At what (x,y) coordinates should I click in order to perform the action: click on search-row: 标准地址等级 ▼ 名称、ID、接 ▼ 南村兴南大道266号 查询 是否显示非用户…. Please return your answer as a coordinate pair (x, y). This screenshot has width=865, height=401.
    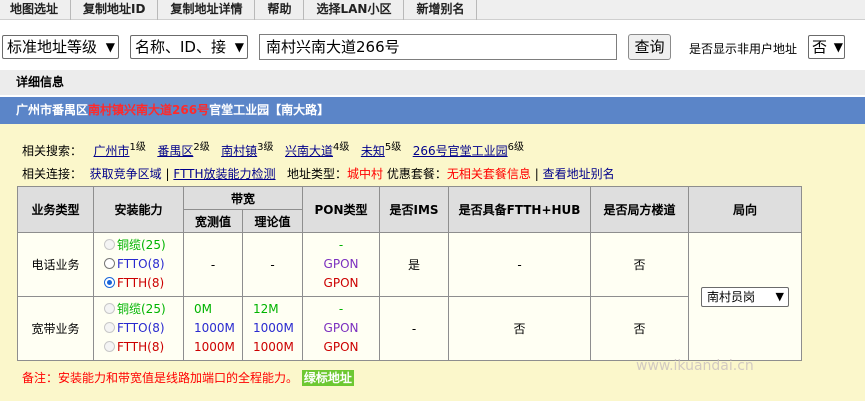
    Looking at the image, I should click on (432, 47).